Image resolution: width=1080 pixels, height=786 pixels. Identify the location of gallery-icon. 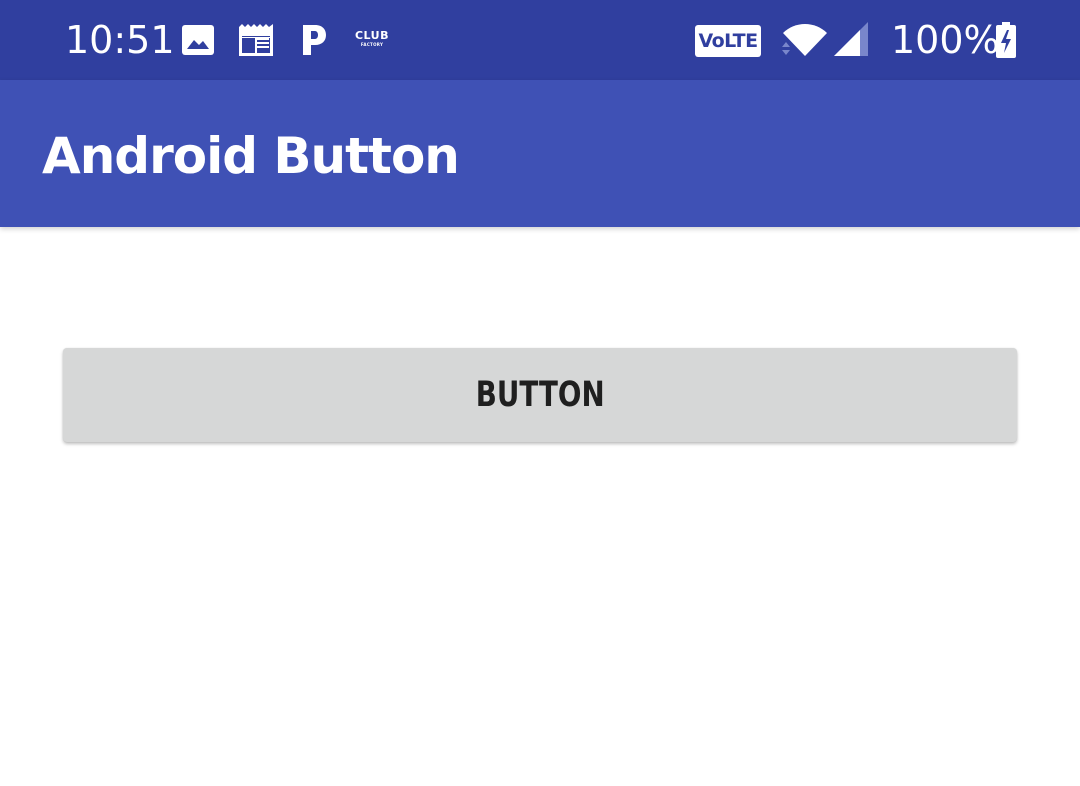
(198, 40).